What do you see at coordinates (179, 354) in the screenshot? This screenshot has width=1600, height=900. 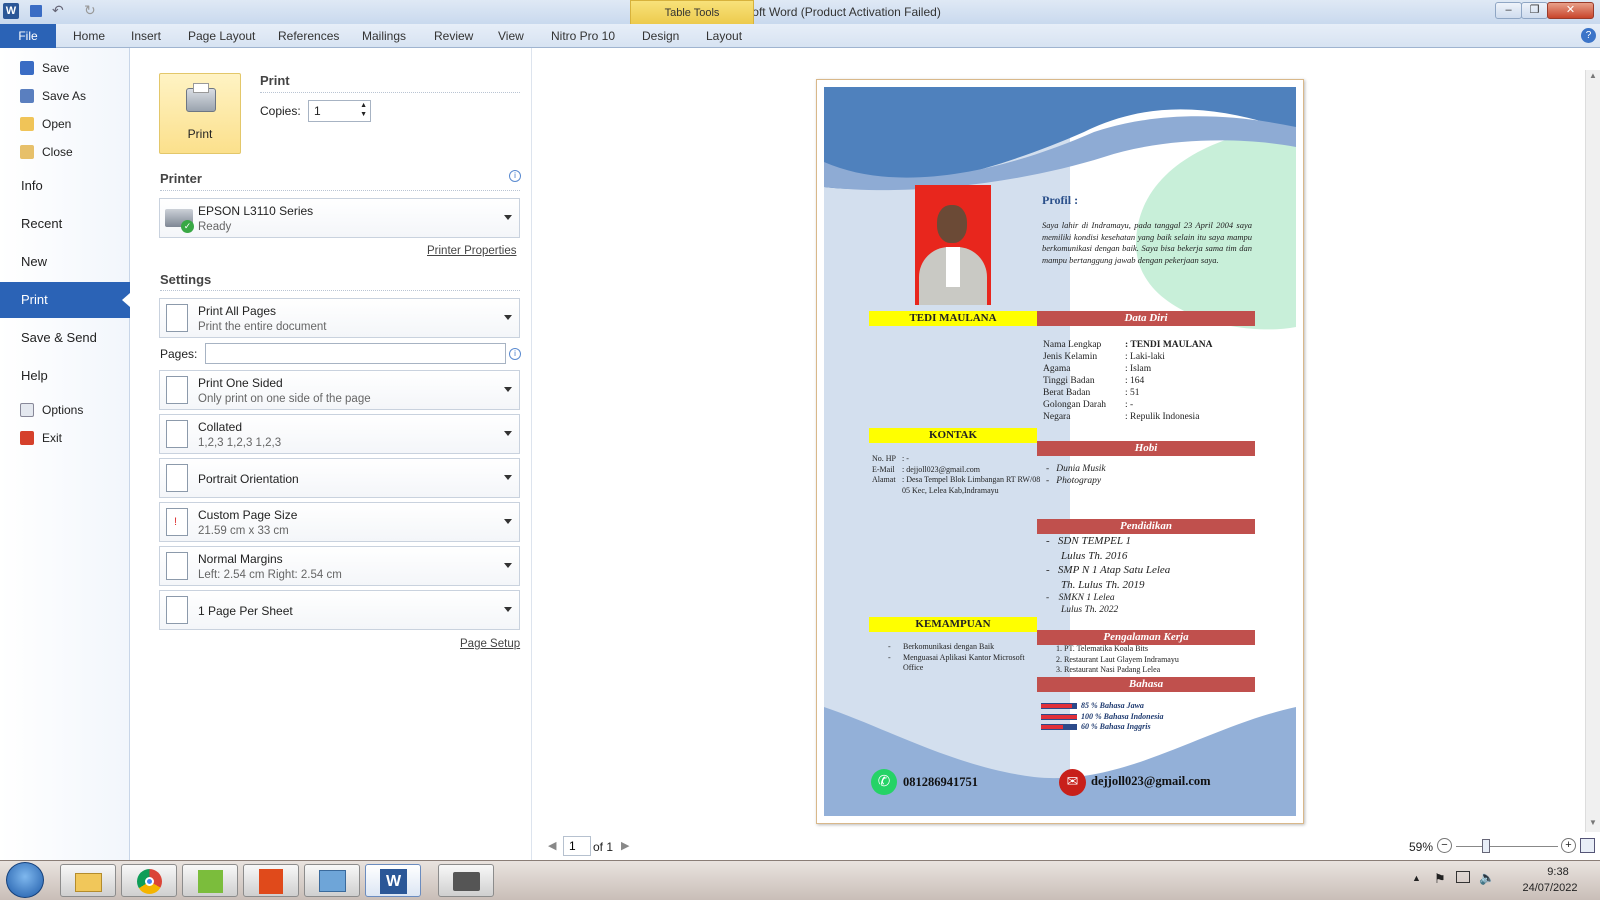 I see `pages-label: Pages:` at bounding box center [179, 354].